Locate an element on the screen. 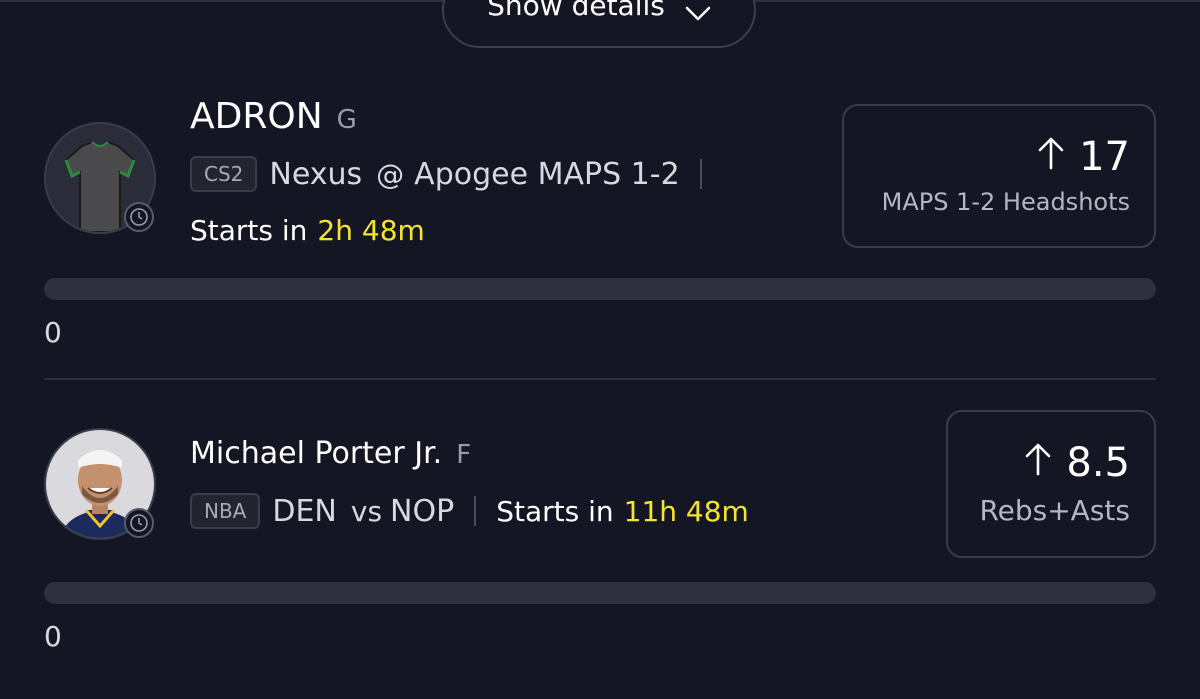  player-name-row: ADRON G is located at coordinates (273, 116).